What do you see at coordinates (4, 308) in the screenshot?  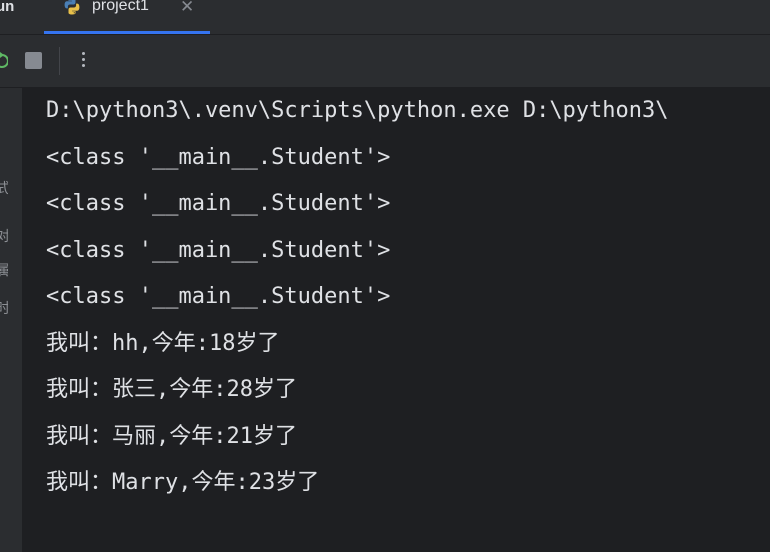 I see `gutter-glyph: 时` at bounding box center [4, 308].